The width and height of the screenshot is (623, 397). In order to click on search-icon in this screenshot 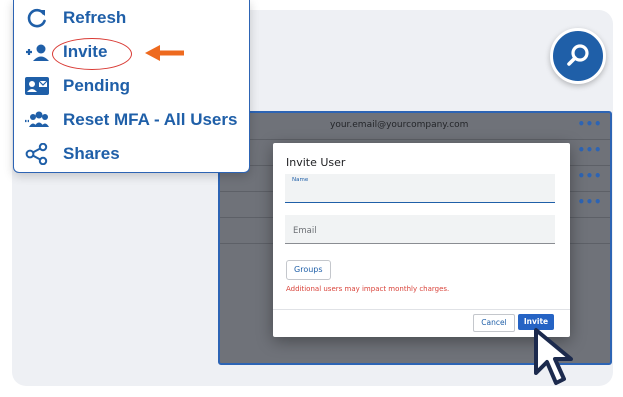, I will do `click(578, 55)`.